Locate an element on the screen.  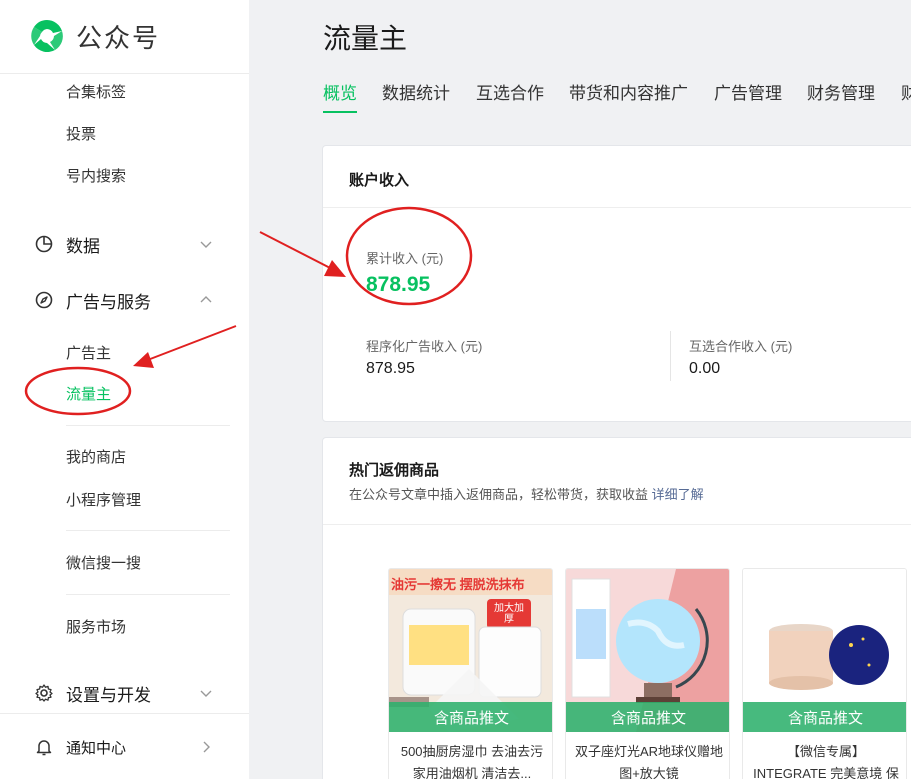
sidebar-item-service-market: 服务市场 is located at coordinates (96, 626).